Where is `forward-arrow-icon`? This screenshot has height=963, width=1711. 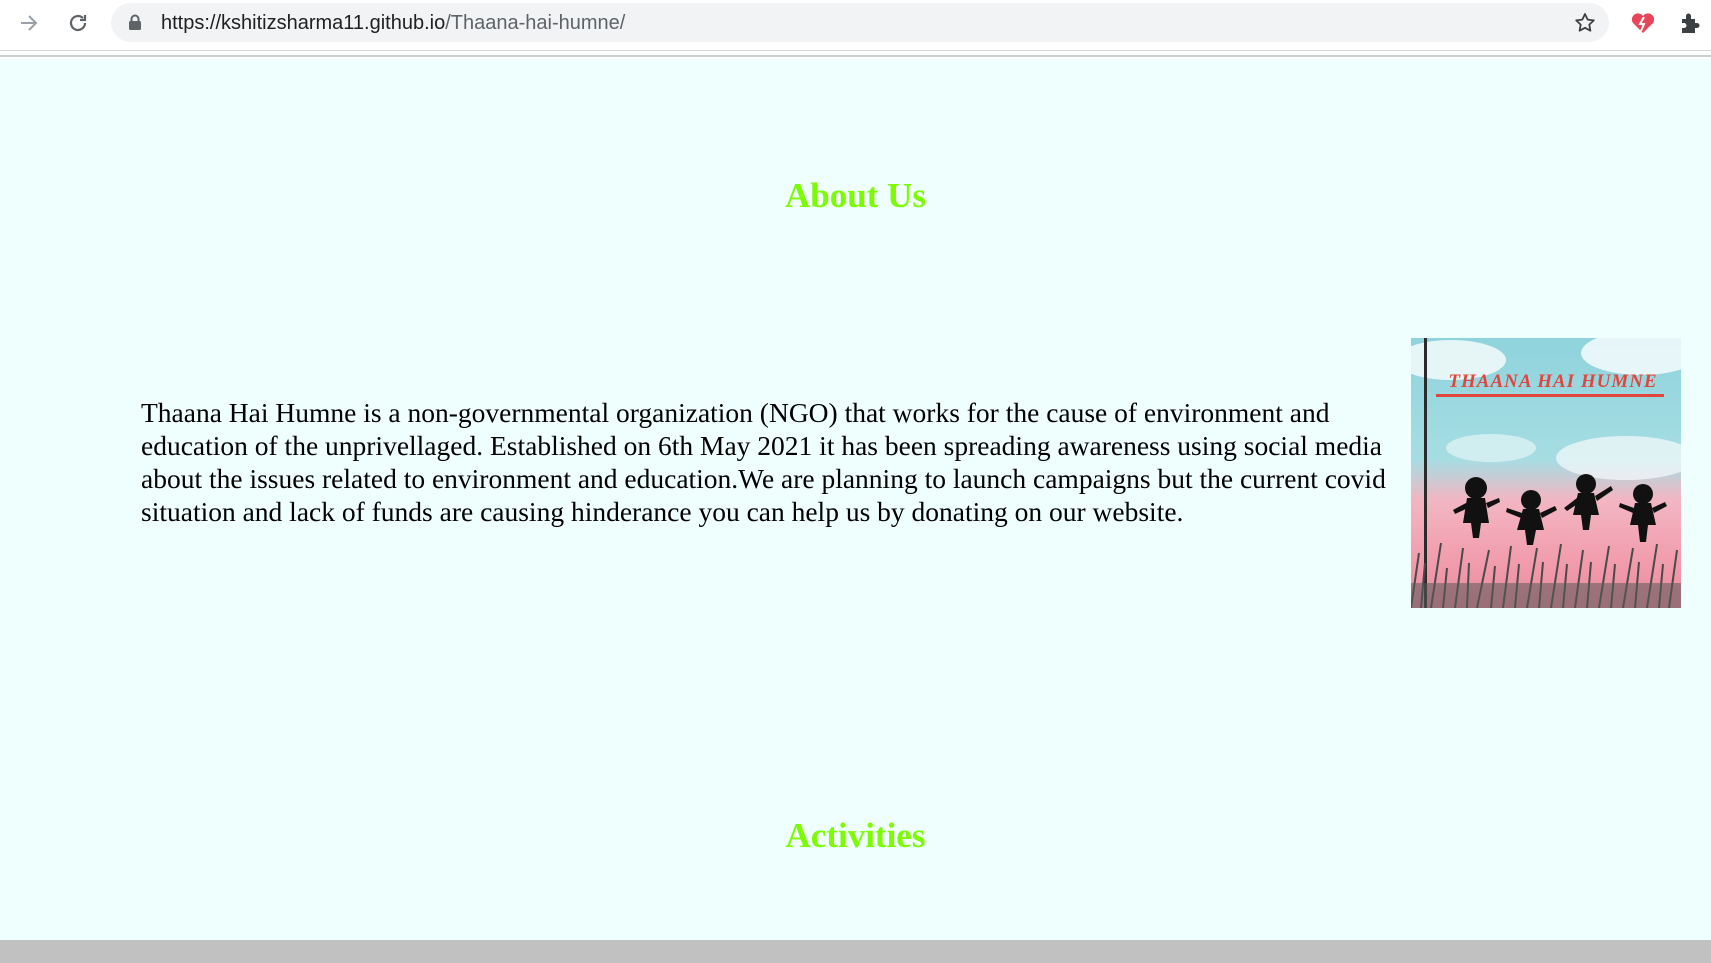
forward-arrow-icon is located at coordinates (29, 23).